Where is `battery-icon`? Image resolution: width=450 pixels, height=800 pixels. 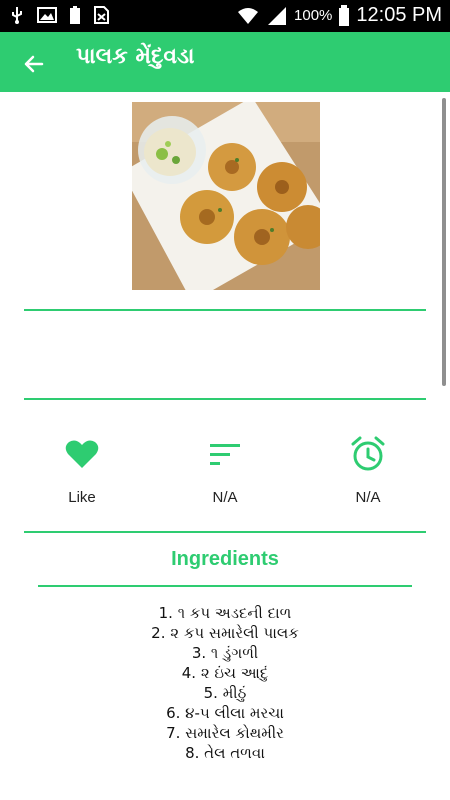
battery-icon is located at coordinates (344, 15).